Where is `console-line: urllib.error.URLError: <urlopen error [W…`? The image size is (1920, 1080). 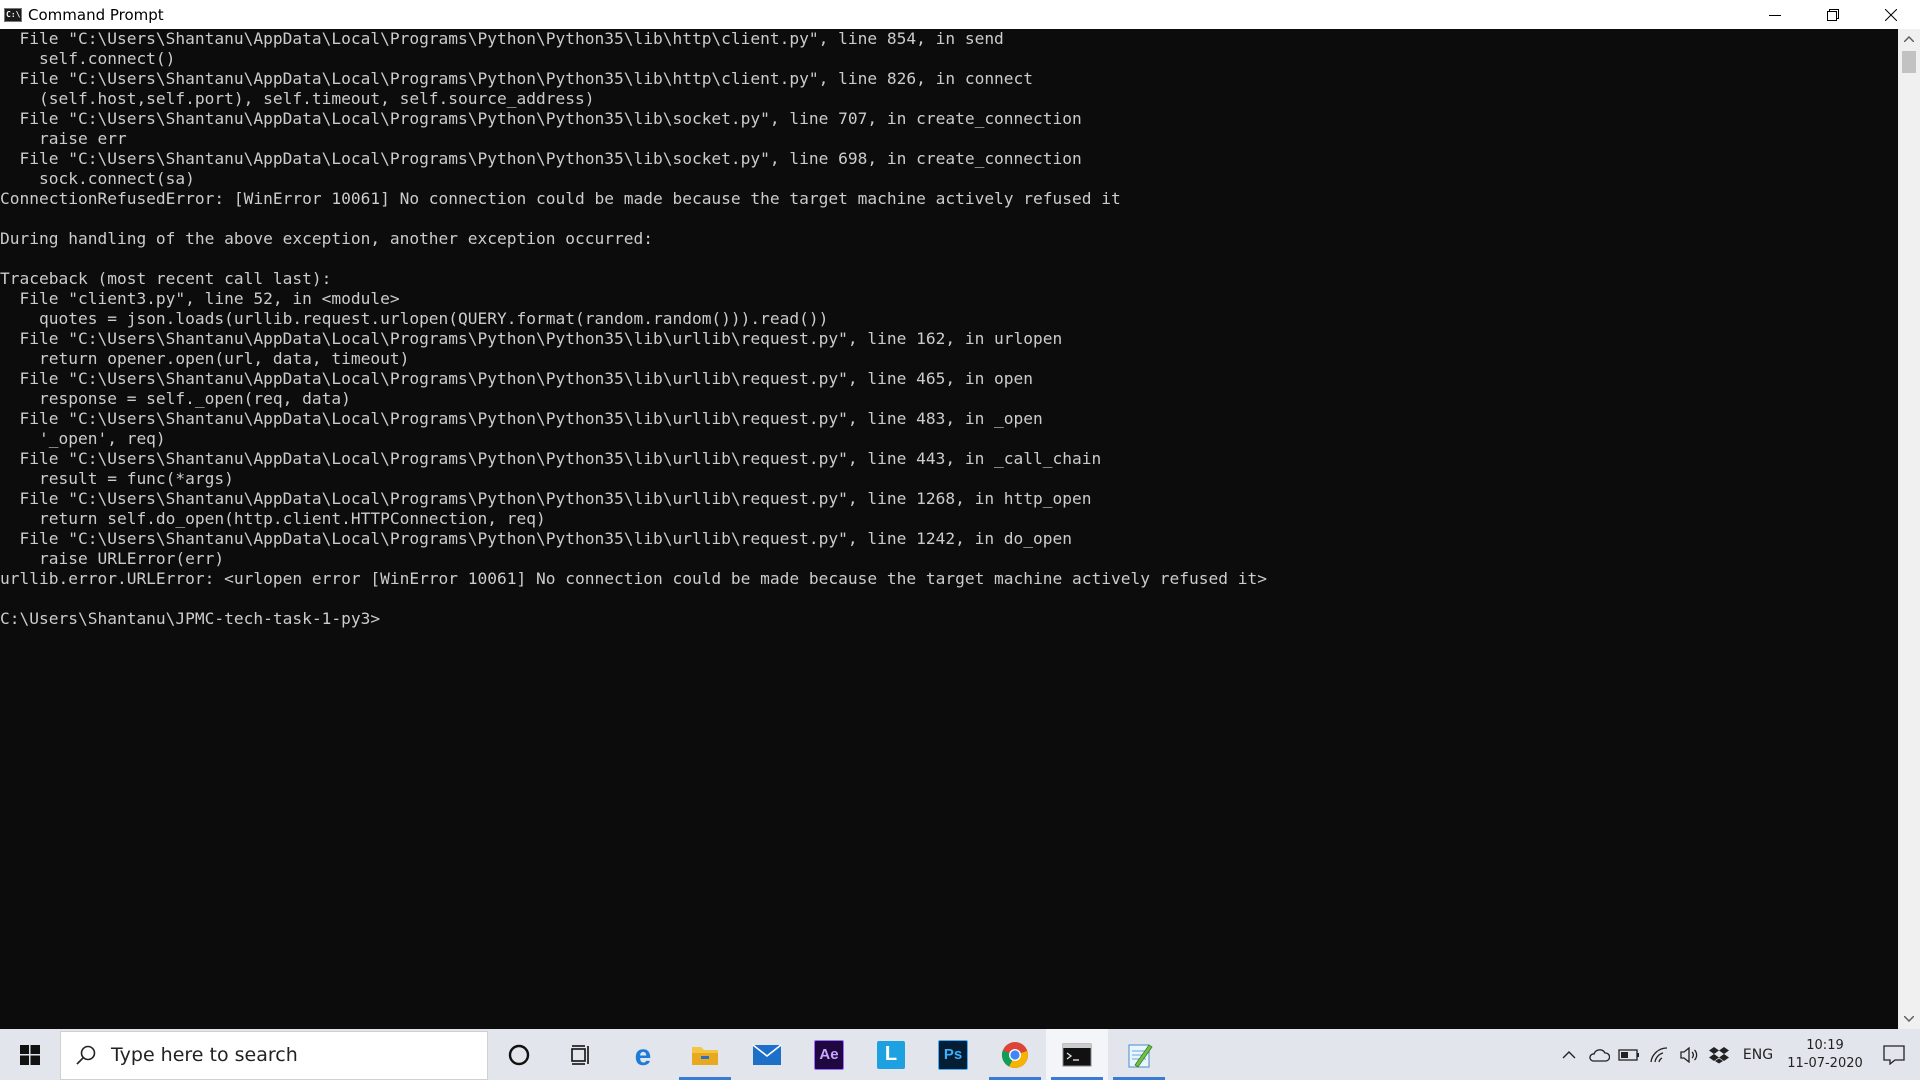 console-line: urllib.error.URLError: <urlopen error [W… is located at coordinates (633, 578).